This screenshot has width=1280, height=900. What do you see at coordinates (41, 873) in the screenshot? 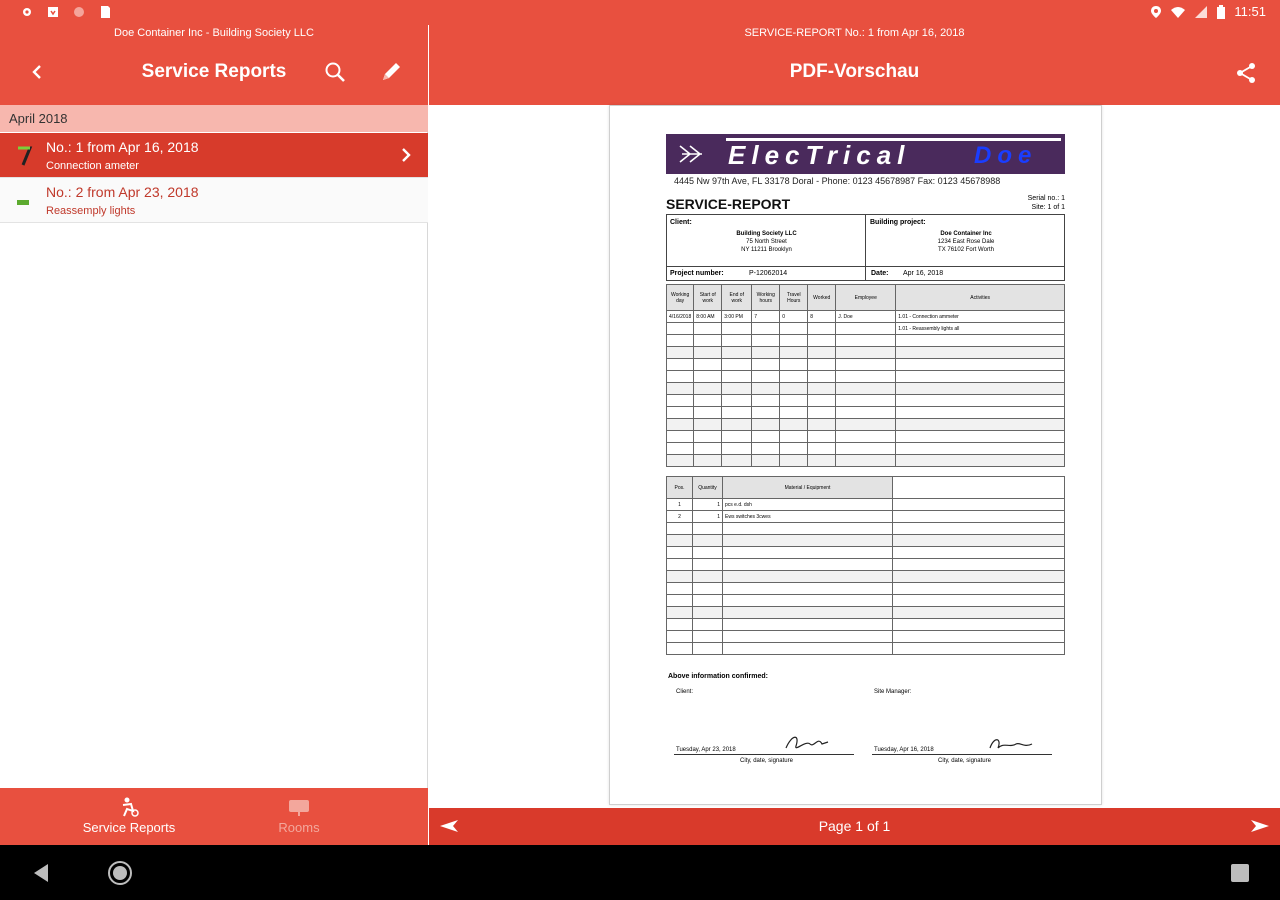
I see `back-triangle-icon` at bounding box center [41, 873].